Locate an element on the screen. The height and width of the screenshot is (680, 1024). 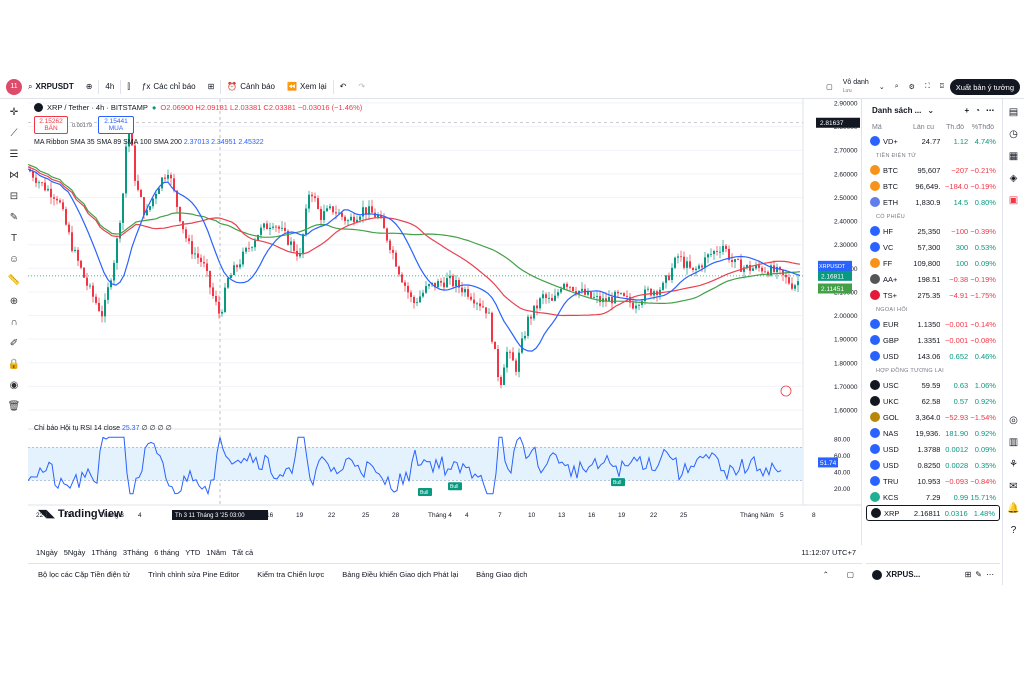
bottom-tab: Bộ lọc các Cặp Tiền điện tử is located at coordinates (84, 574).